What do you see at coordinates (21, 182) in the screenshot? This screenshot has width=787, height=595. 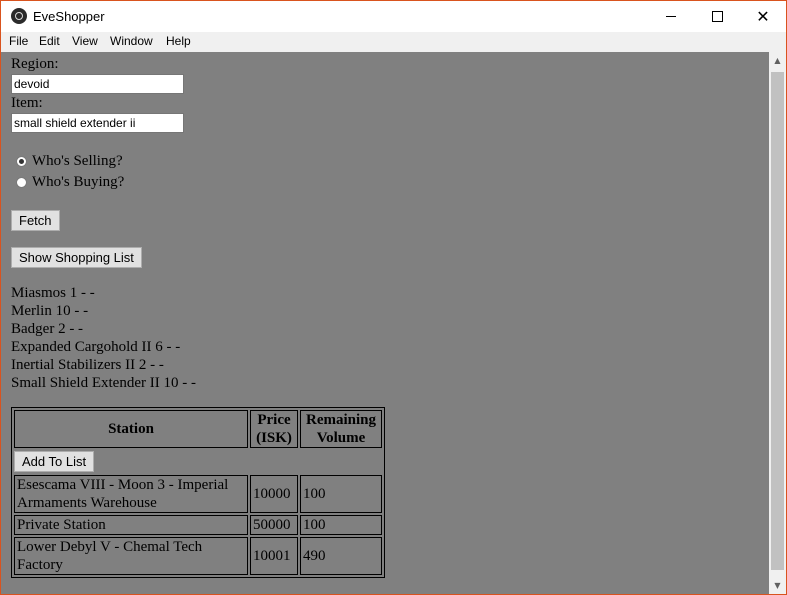 I see `radio-buying` at bounding box center [21, 182].